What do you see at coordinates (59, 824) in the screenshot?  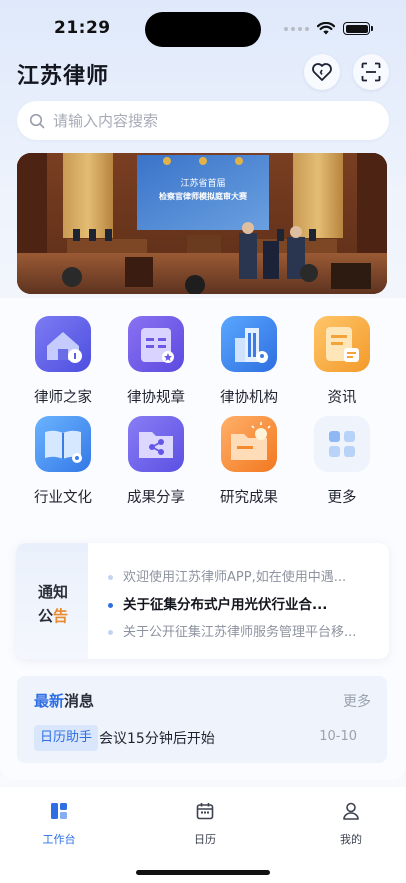 I see `tab-workbench: 工作台` at bounding box center [59, 824].